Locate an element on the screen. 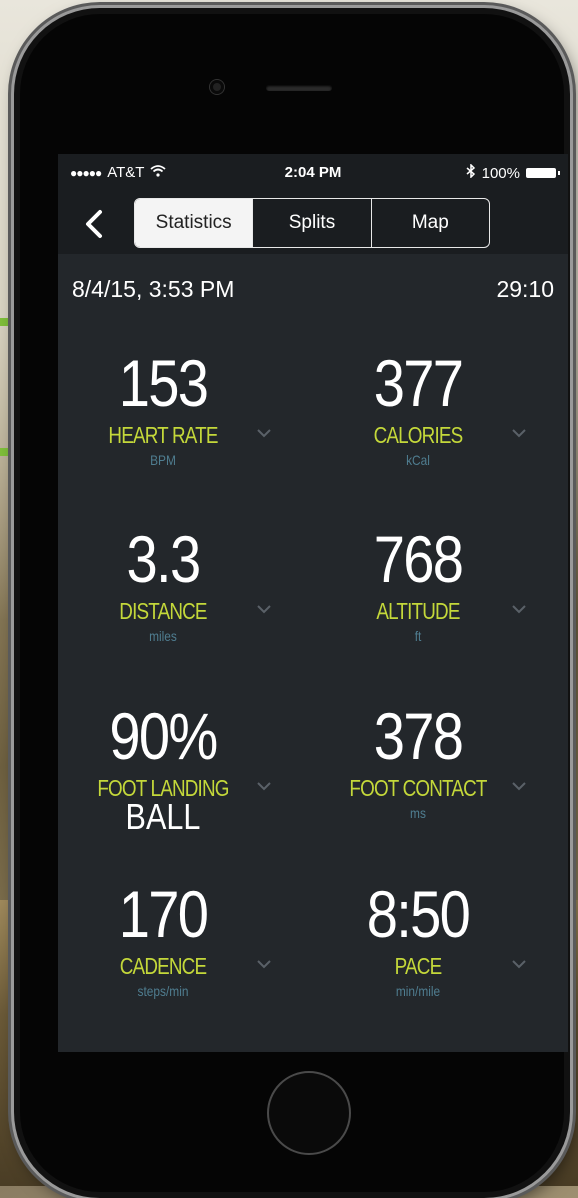  stat-heart-rate: 153 HEART RATE BPM is located at coordinates (185, 421).